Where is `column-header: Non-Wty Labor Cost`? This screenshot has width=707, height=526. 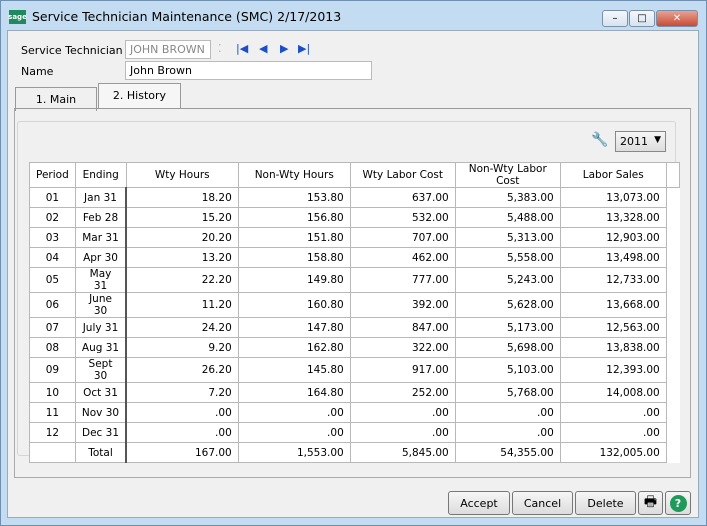 column-header: Non-Wty Labor Cost is located at coordinates (507, 175).